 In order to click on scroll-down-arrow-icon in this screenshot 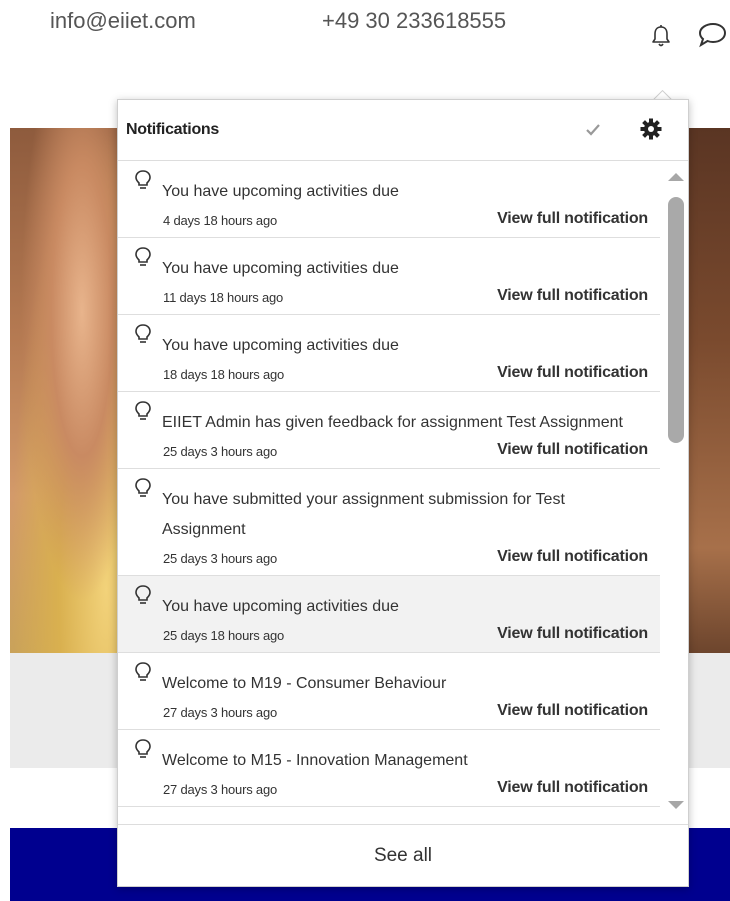, I will do `click(676, 805)`.